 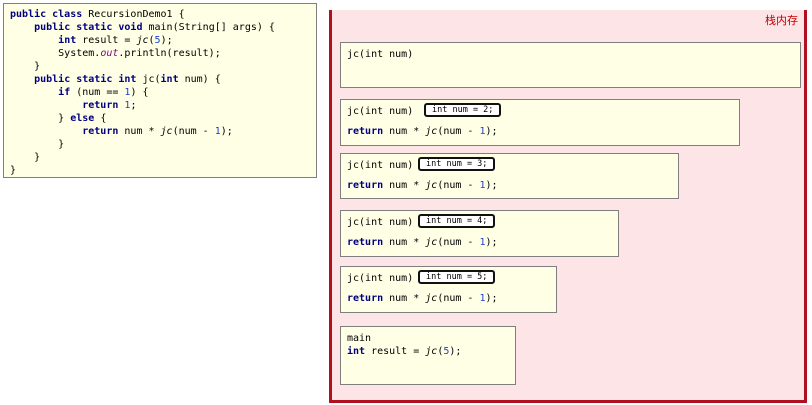 What do you see at coordinates (109, 105) in the screenshot?
I see `code-line: return 1;` at bounding box center [109, 105].